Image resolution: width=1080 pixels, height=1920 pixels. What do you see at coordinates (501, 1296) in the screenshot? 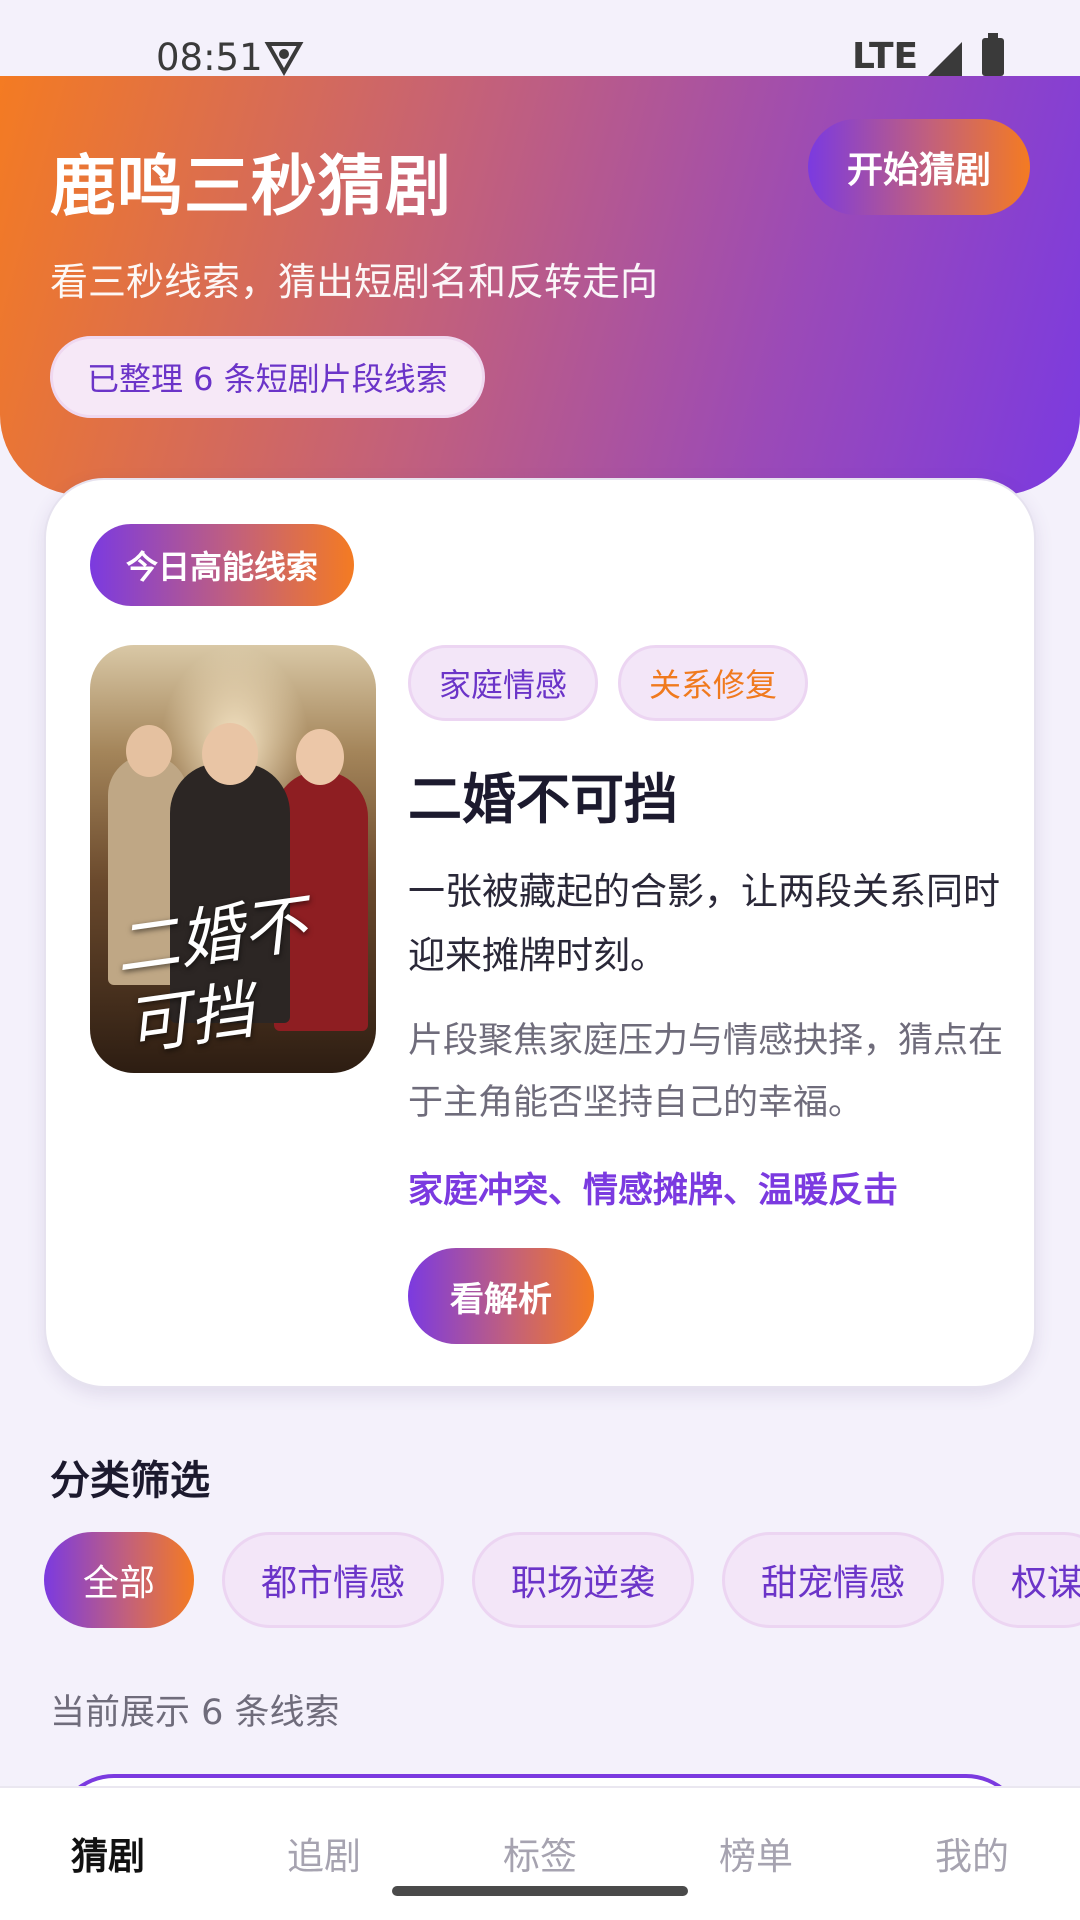
I see `view-analysis-button: 看解析` at bounding box center [501, 1296].